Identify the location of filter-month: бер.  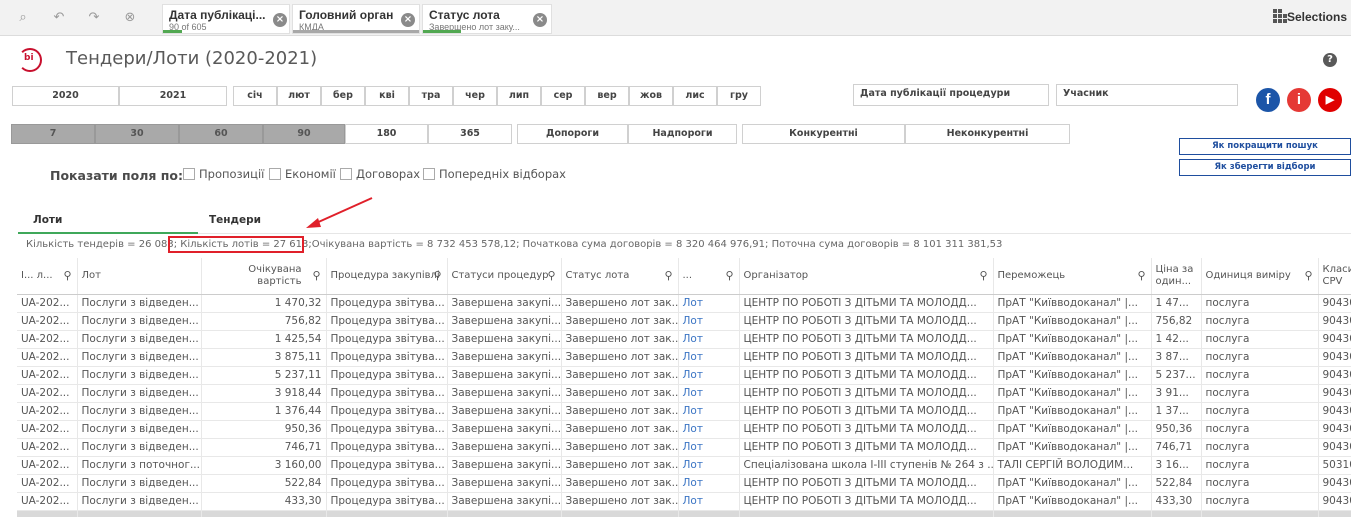
(343, 96).